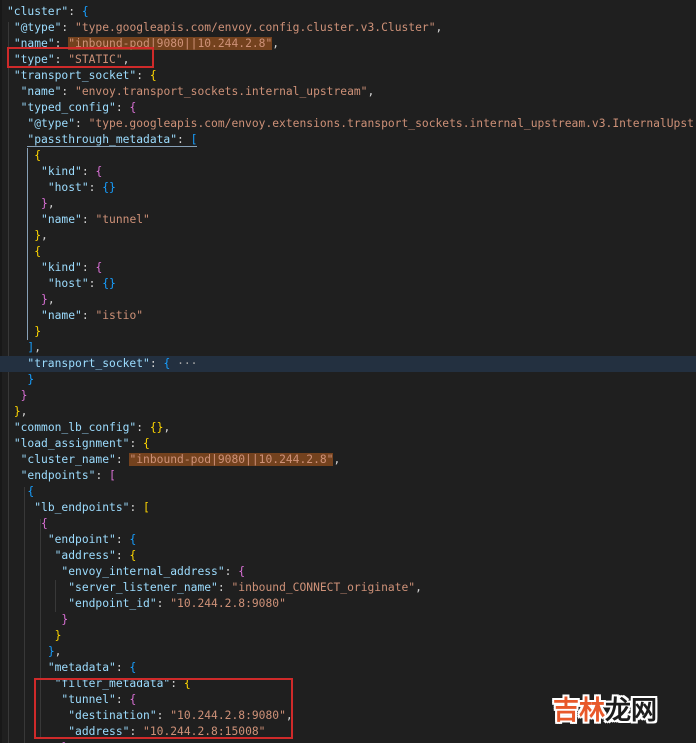 The height and width of the screenshot is (743, 696). What do you see at coordinates (348, 508) in the screenshot?
I see `code-line: "lb_endpoints": [` at bounding box center [348, 508].